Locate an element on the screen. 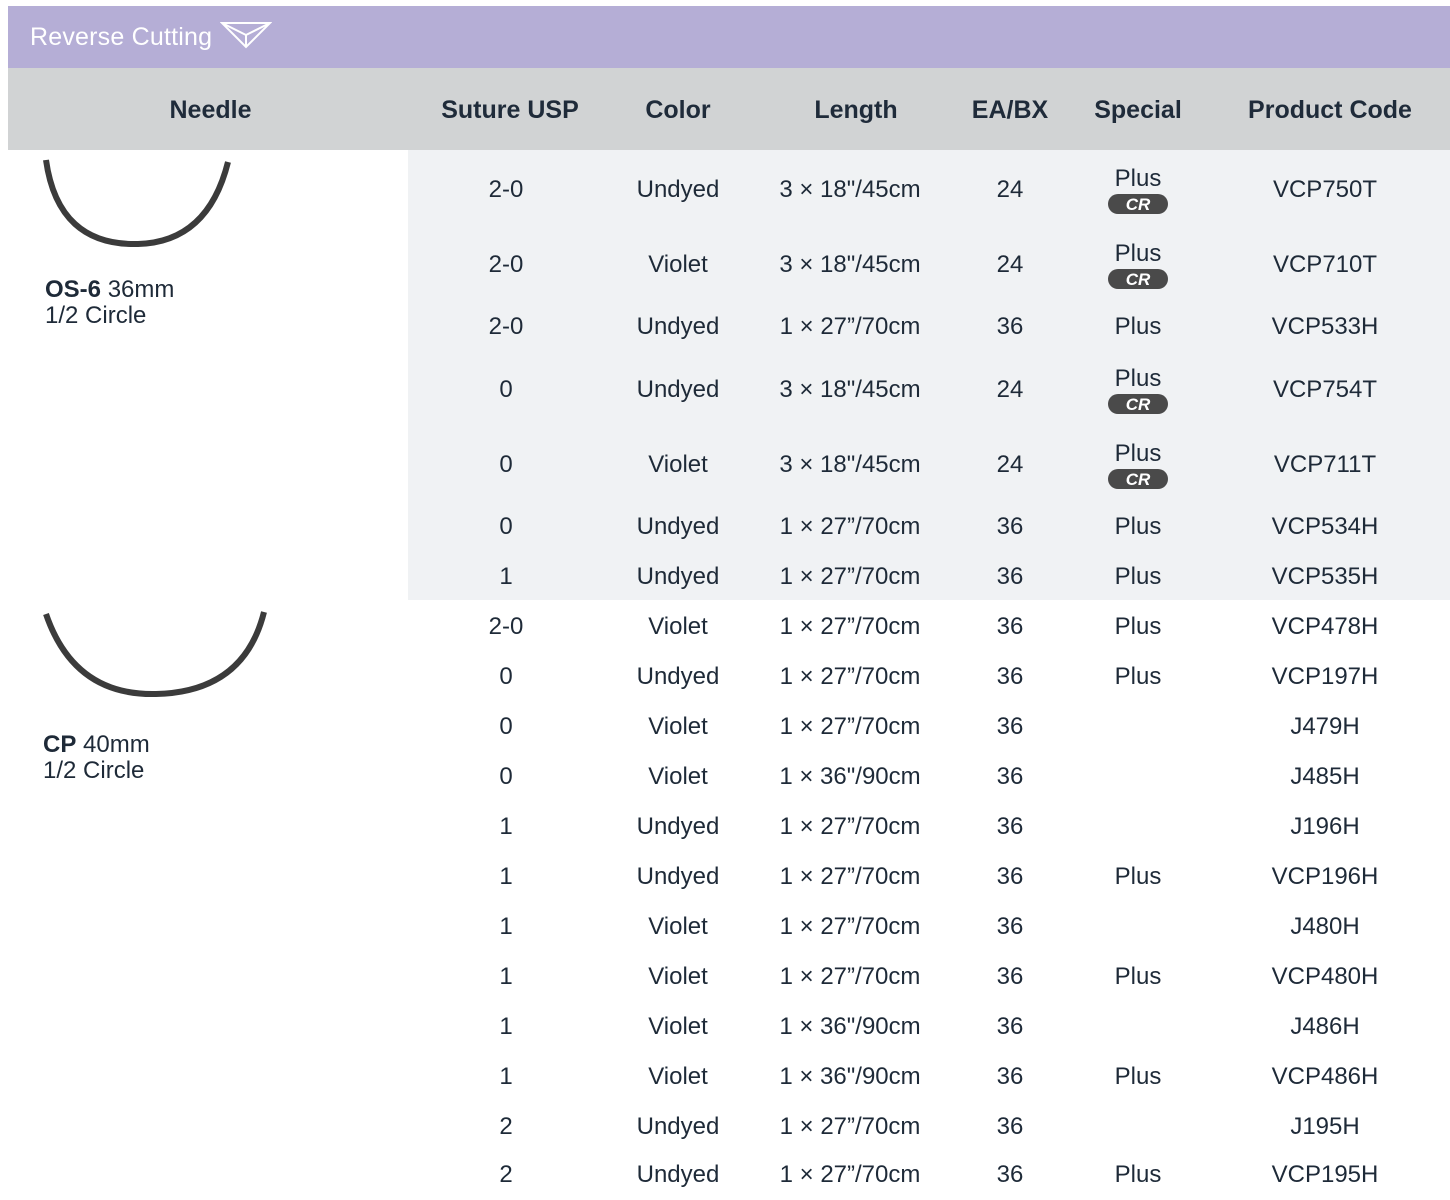 The image size is (1450, 1200). table-row: 2-0 Undyed 1 × 27”/70cm 36 Plus VCP533H is located at coordinates (725, 327).